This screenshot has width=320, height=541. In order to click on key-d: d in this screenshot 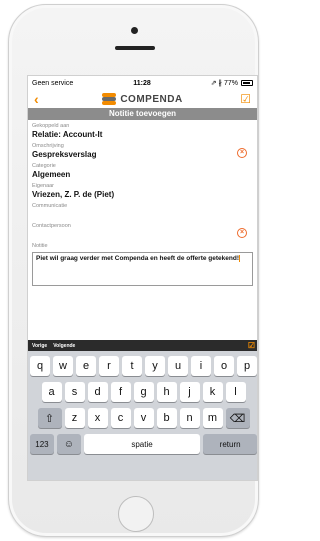, I will do `click(97, 392)`.